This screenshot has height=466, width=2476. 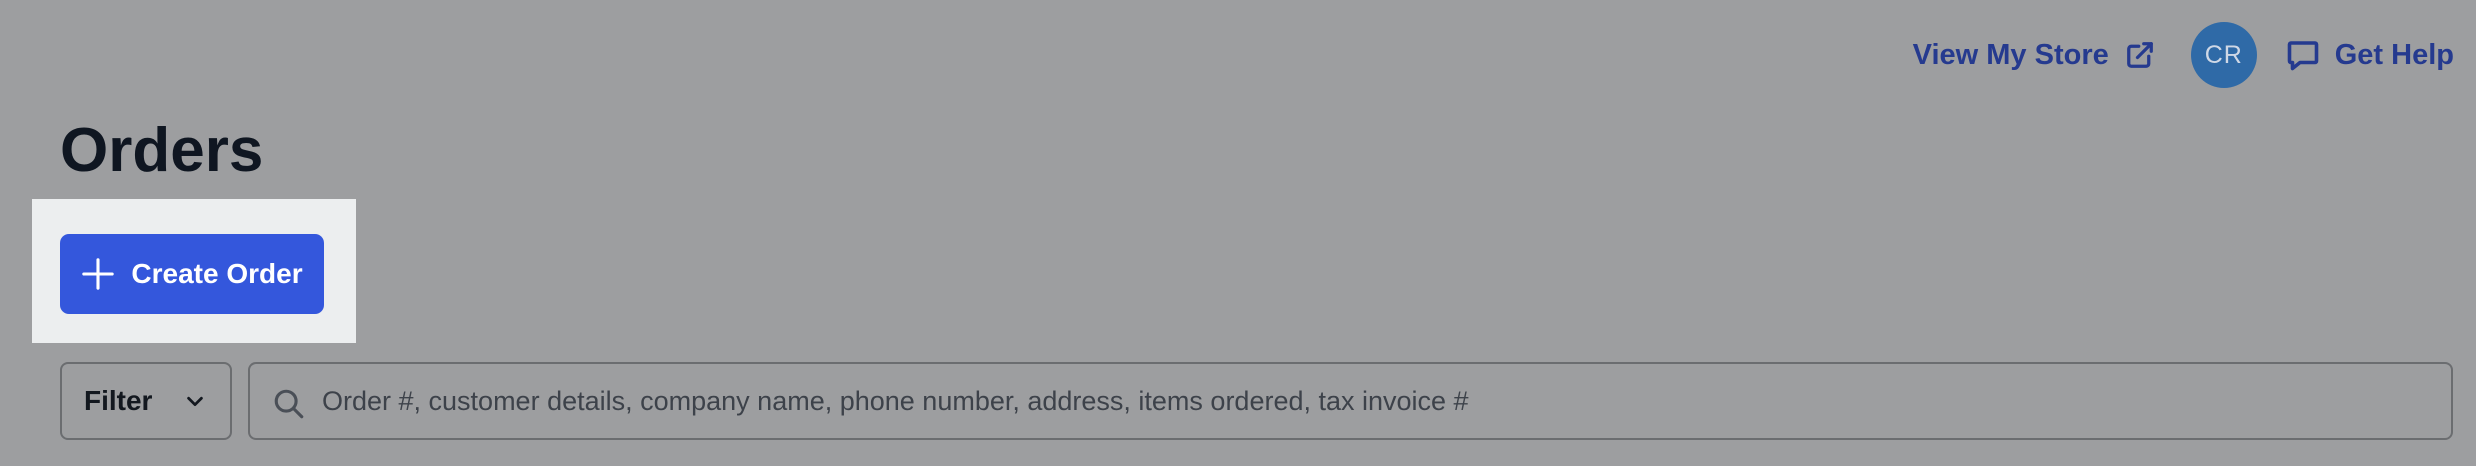 What do you see at coordinates (195, 401) in the screenshot?
I see `chevron-down-icon` at bounding box center [195, 401].